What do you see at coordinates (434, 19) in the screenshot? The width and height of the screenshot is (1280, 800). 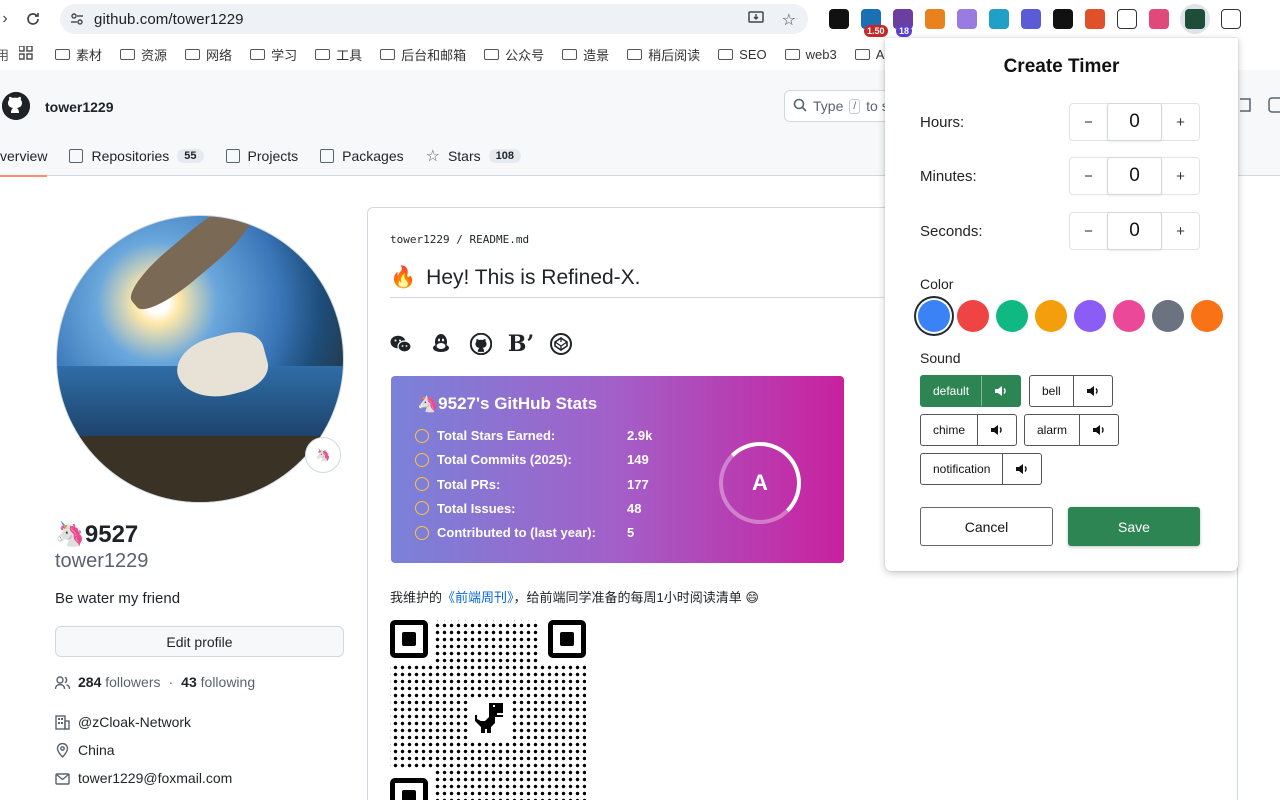 I see `address-bar: github.com/tower1229 ☆` at bounding box center [434, 19].